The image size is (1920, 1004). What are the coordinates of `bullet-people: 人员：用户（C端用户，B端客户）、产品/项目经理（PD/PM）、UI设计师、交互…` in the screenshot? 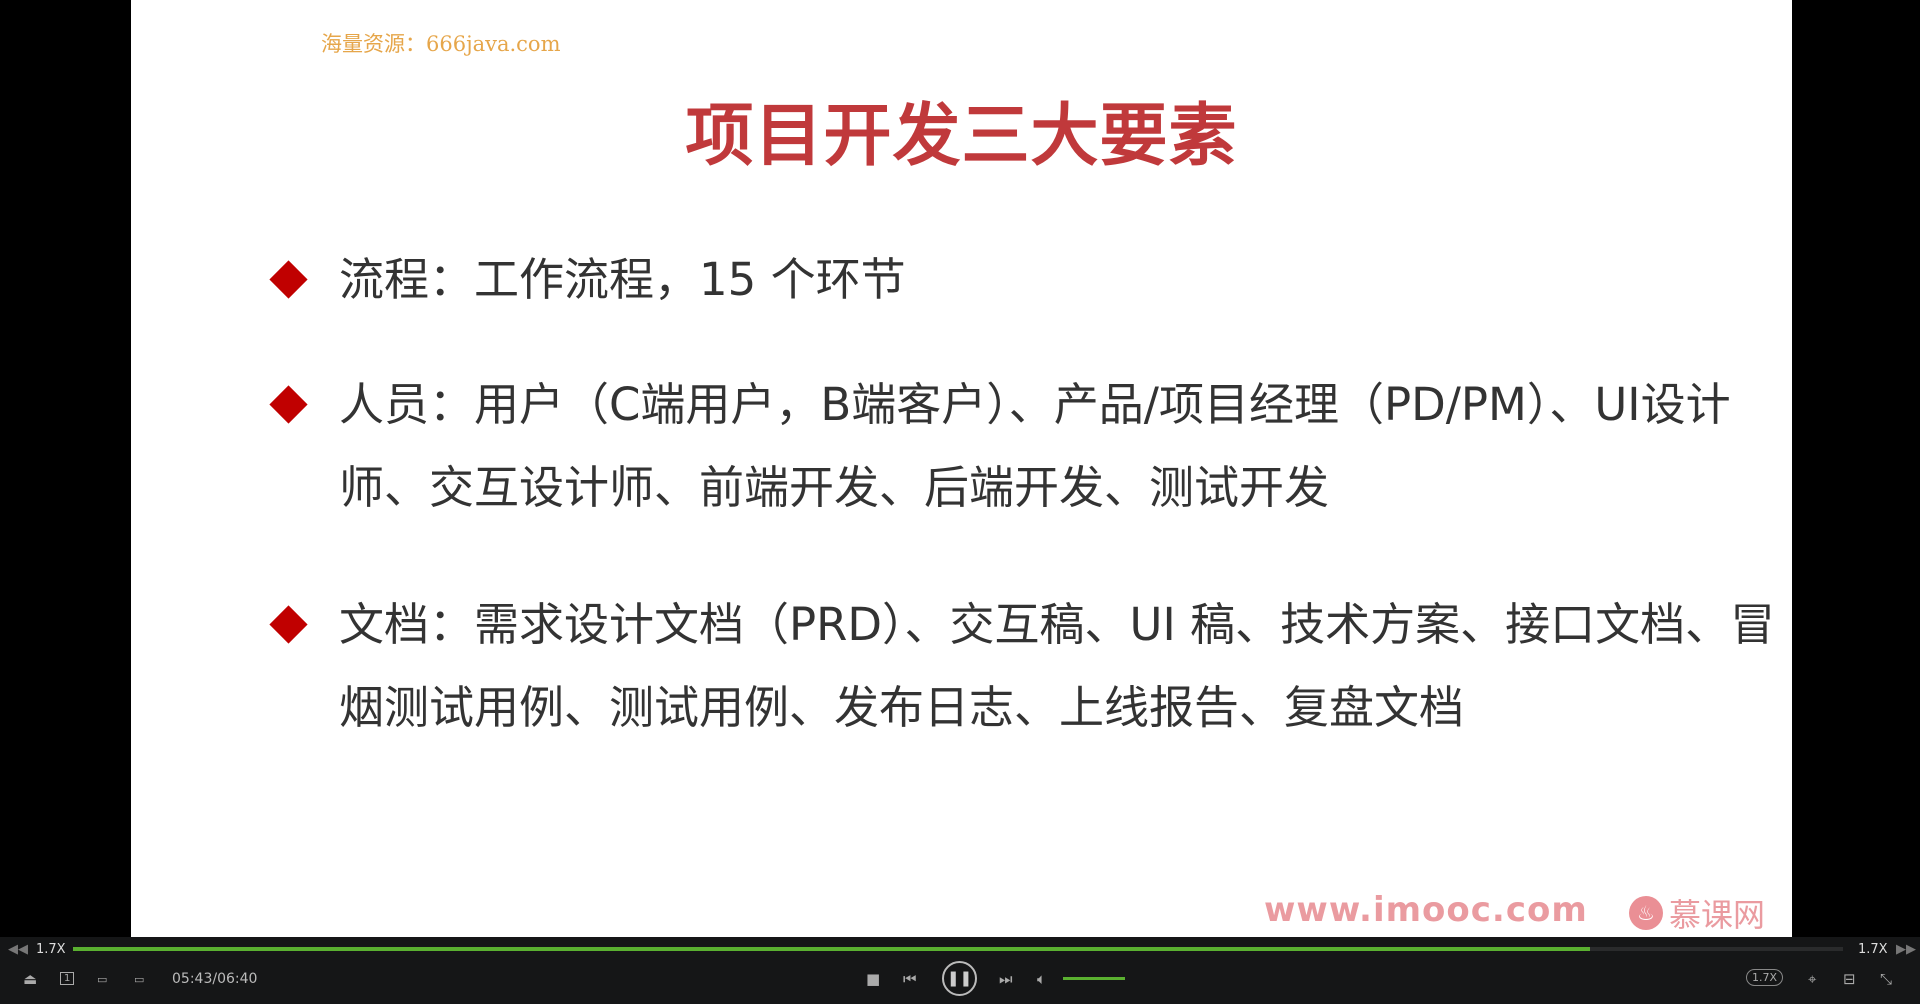 It's located at (1024, 446).